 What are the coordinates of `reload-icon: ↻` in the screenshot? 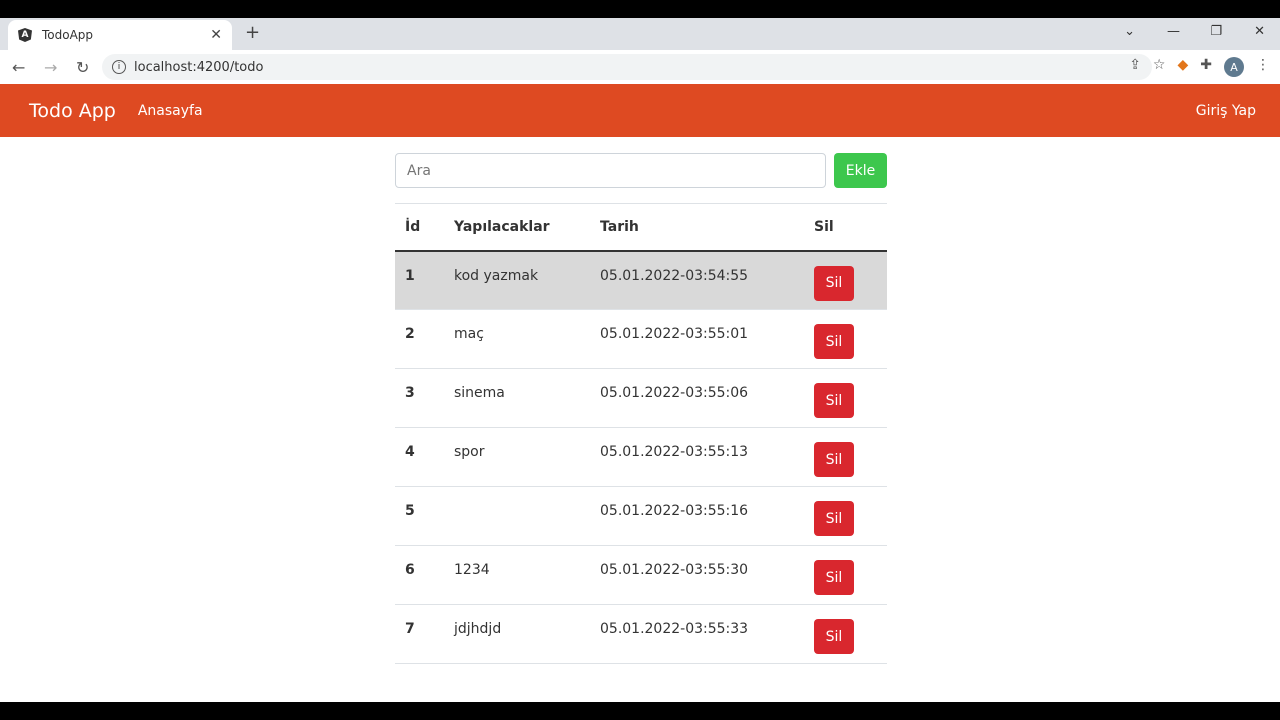 It's located at (86, 67).